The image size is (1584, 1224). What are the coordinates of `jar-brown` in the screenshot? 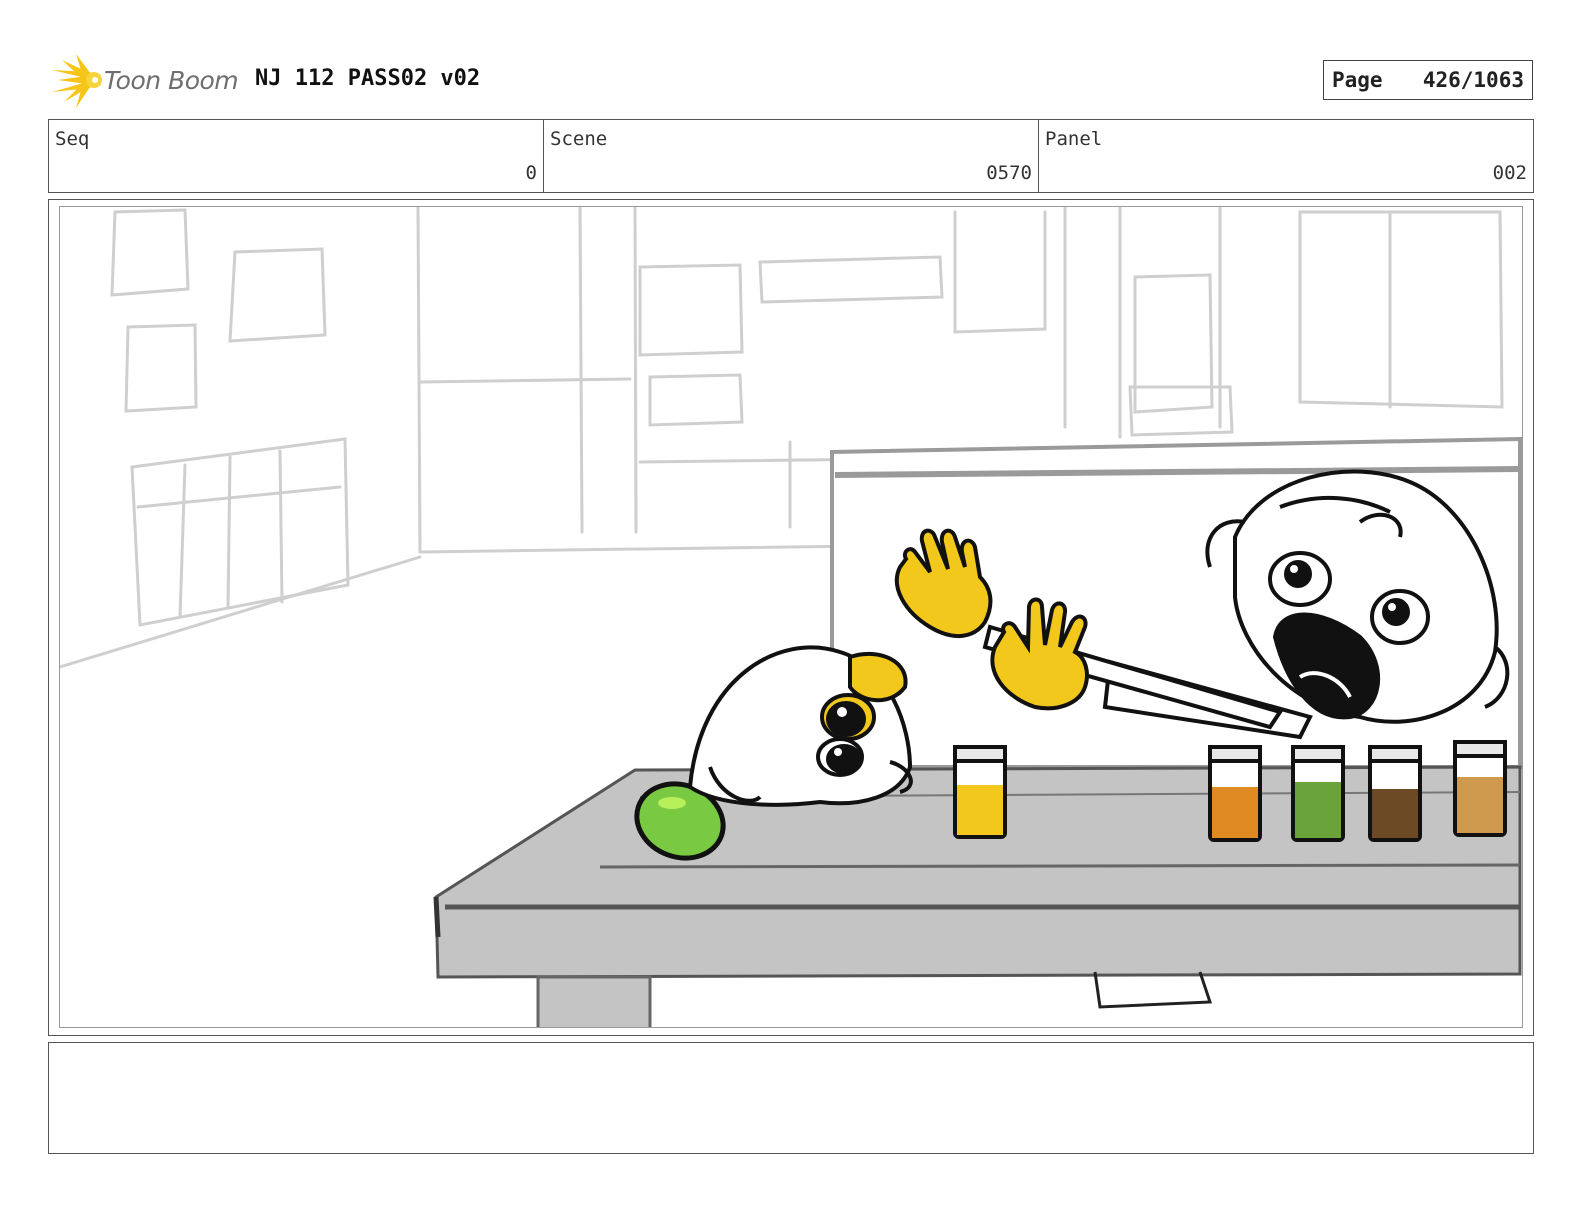 It's located at (1395, 793).